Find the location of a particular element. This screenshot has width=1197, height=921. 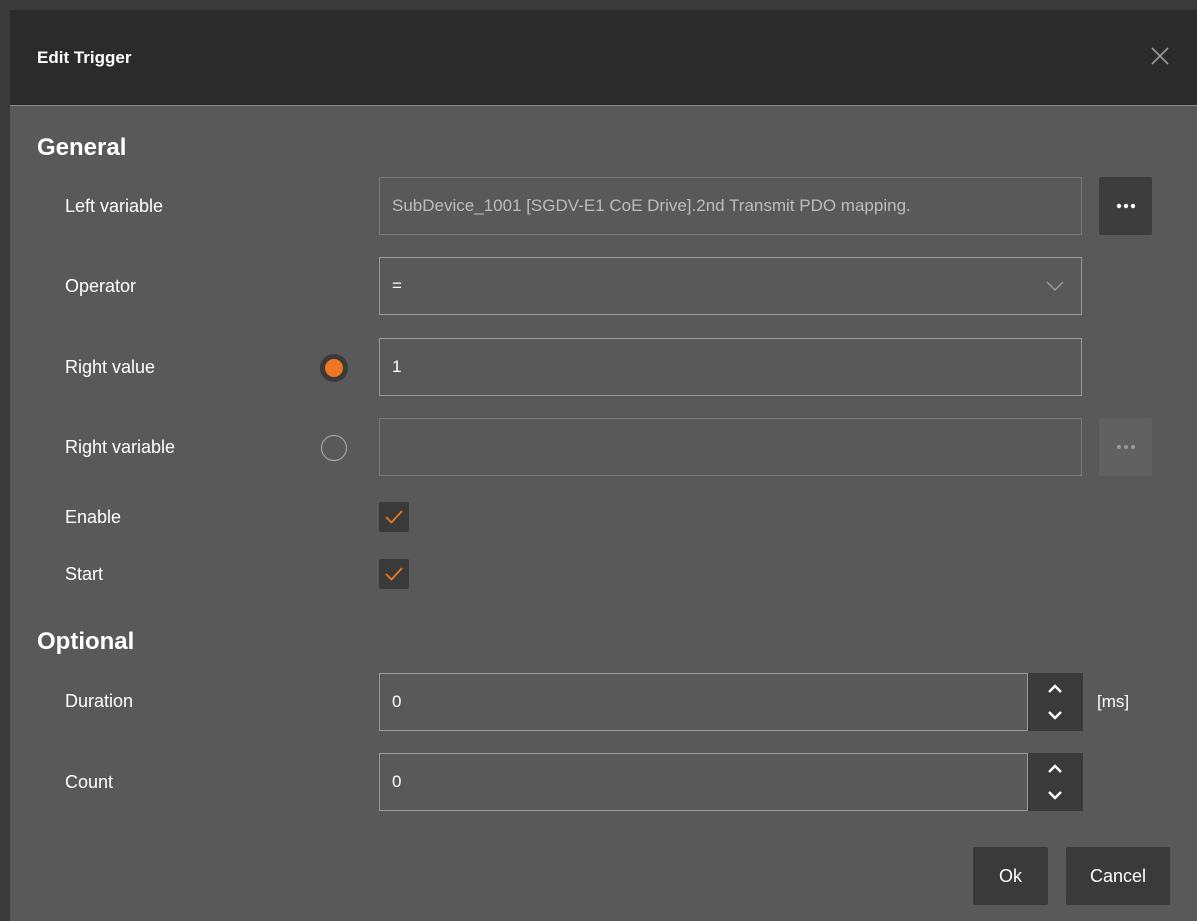

dialog-titlebar: Edit Trigger is located at coordinates (603, 58).